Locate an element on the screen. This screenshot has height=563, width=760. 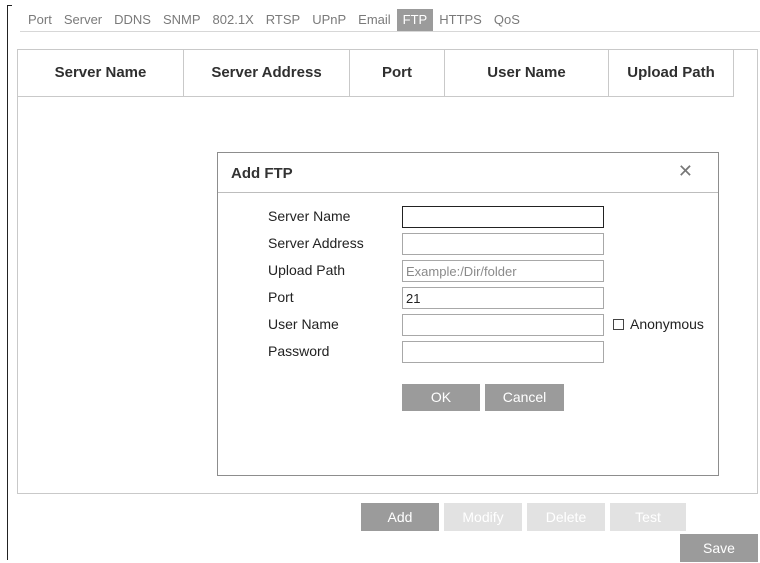
test-button: Test is located at coordinates (648, 517).